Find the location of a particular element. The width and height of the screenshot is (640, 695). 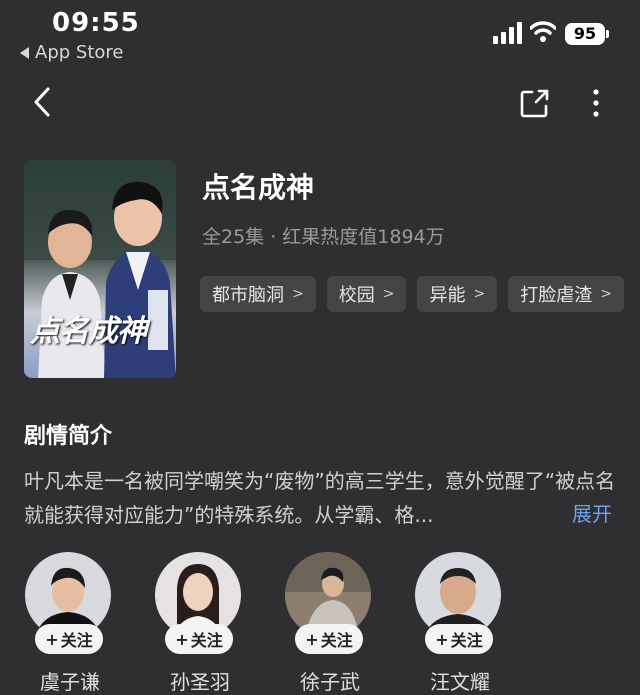

tag-chip: 打脸虐渣 > is located at coordinates (566, 294).